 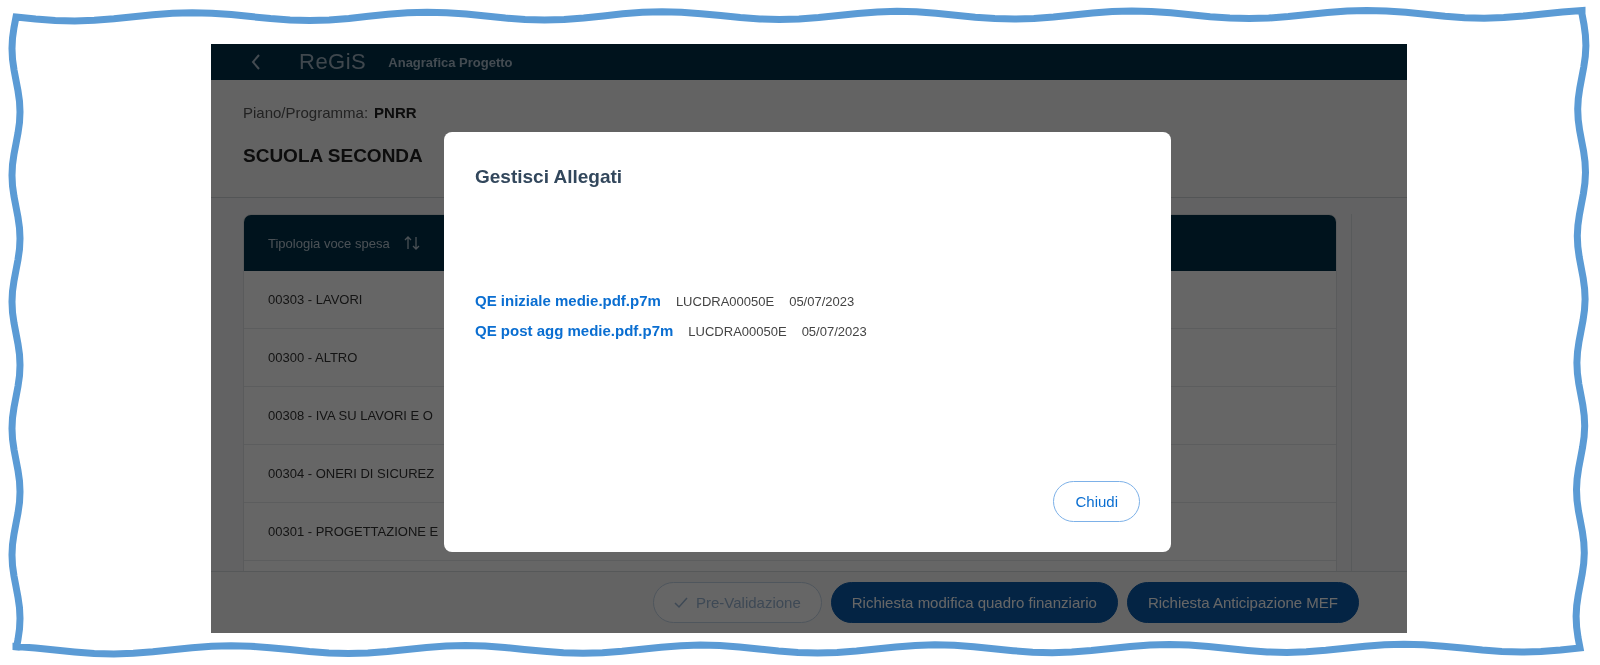 What do you see at coordinates (574, 330) in the screenshot?
I see `file-link: QE post agg medie.pdf.p7m` at bounding box center [574, 330].